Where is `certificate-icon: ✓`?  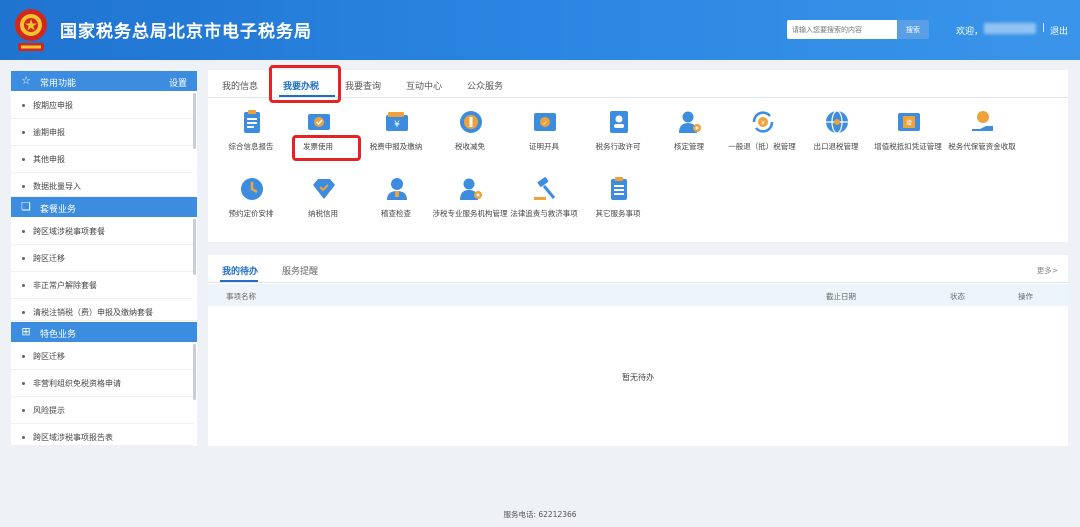 certificate-icon: ✓ is located at coordinates (545, 122).